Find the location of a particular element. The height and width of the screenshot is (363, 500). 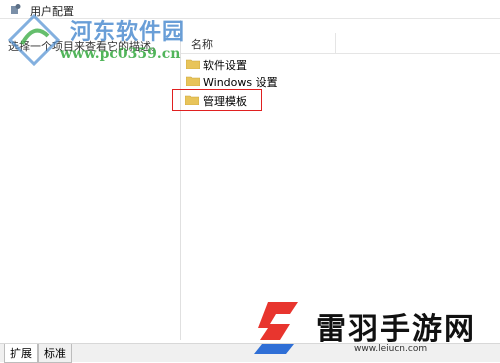

column-divider is located at coordinates (335, 43).